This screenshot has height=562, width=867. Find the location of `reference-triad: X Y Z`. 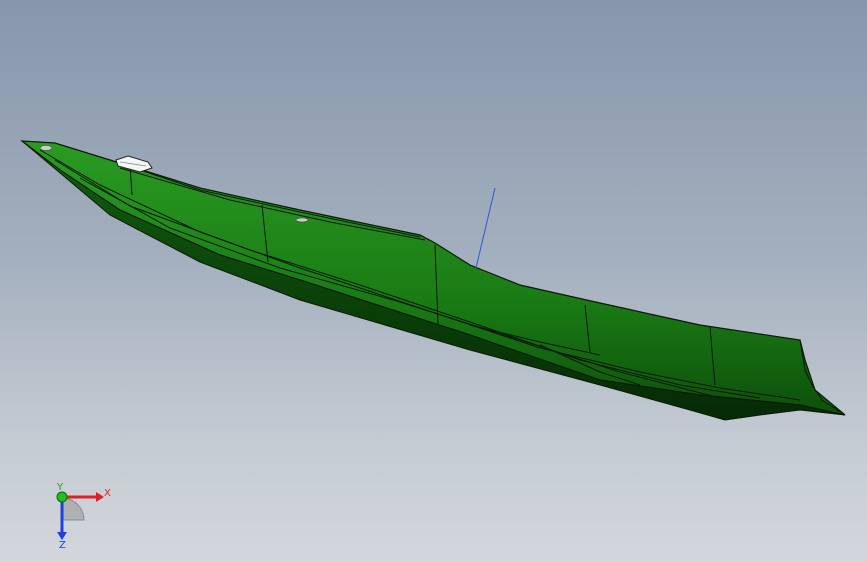

reference-triad: X Y Z is located at coordinates (83, 516).